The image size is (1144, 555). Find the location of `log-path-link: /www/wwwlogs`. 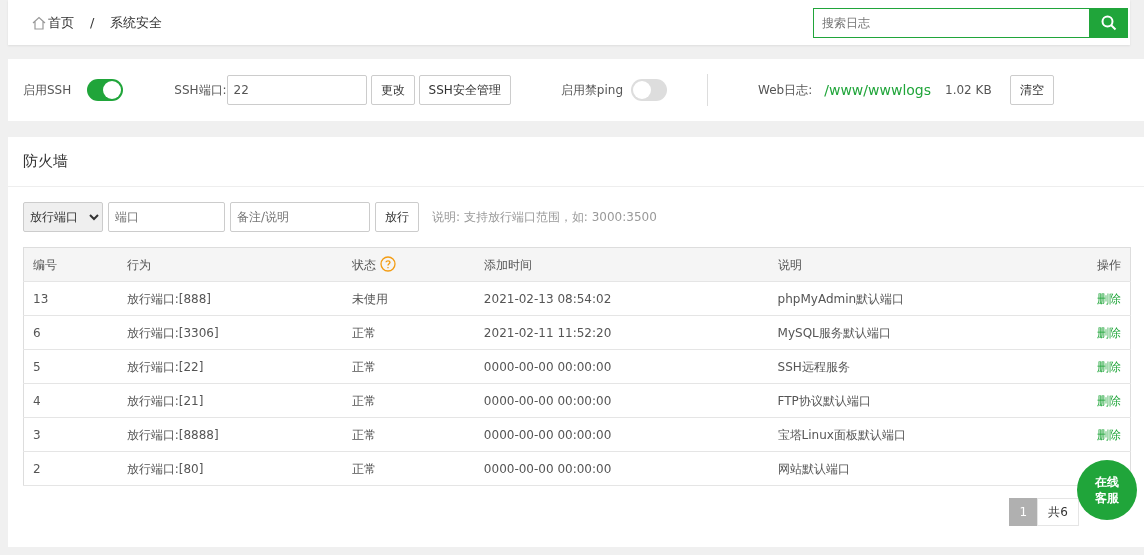

log-path-link: /www/wwwlogs is located at coordinates (878, 90).